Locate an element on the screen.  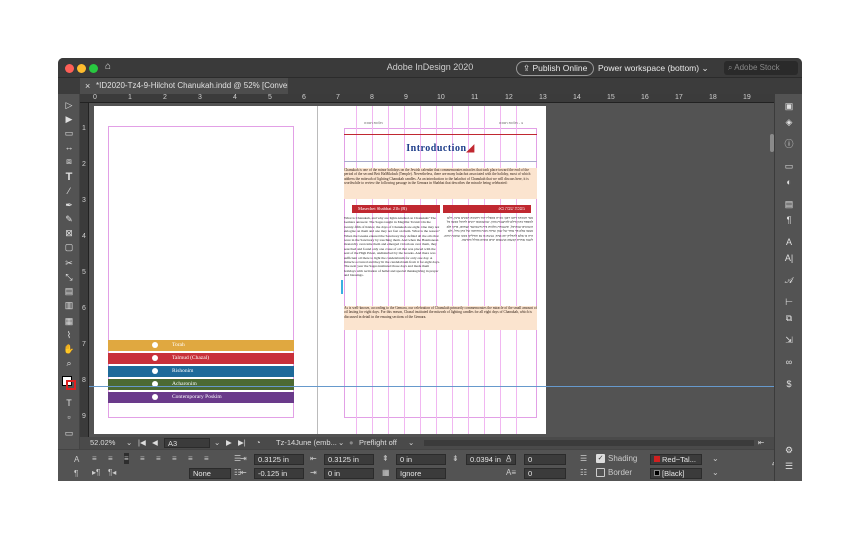
direct-selection-tool-icon: ▶ is located at coordinates (69, 119).